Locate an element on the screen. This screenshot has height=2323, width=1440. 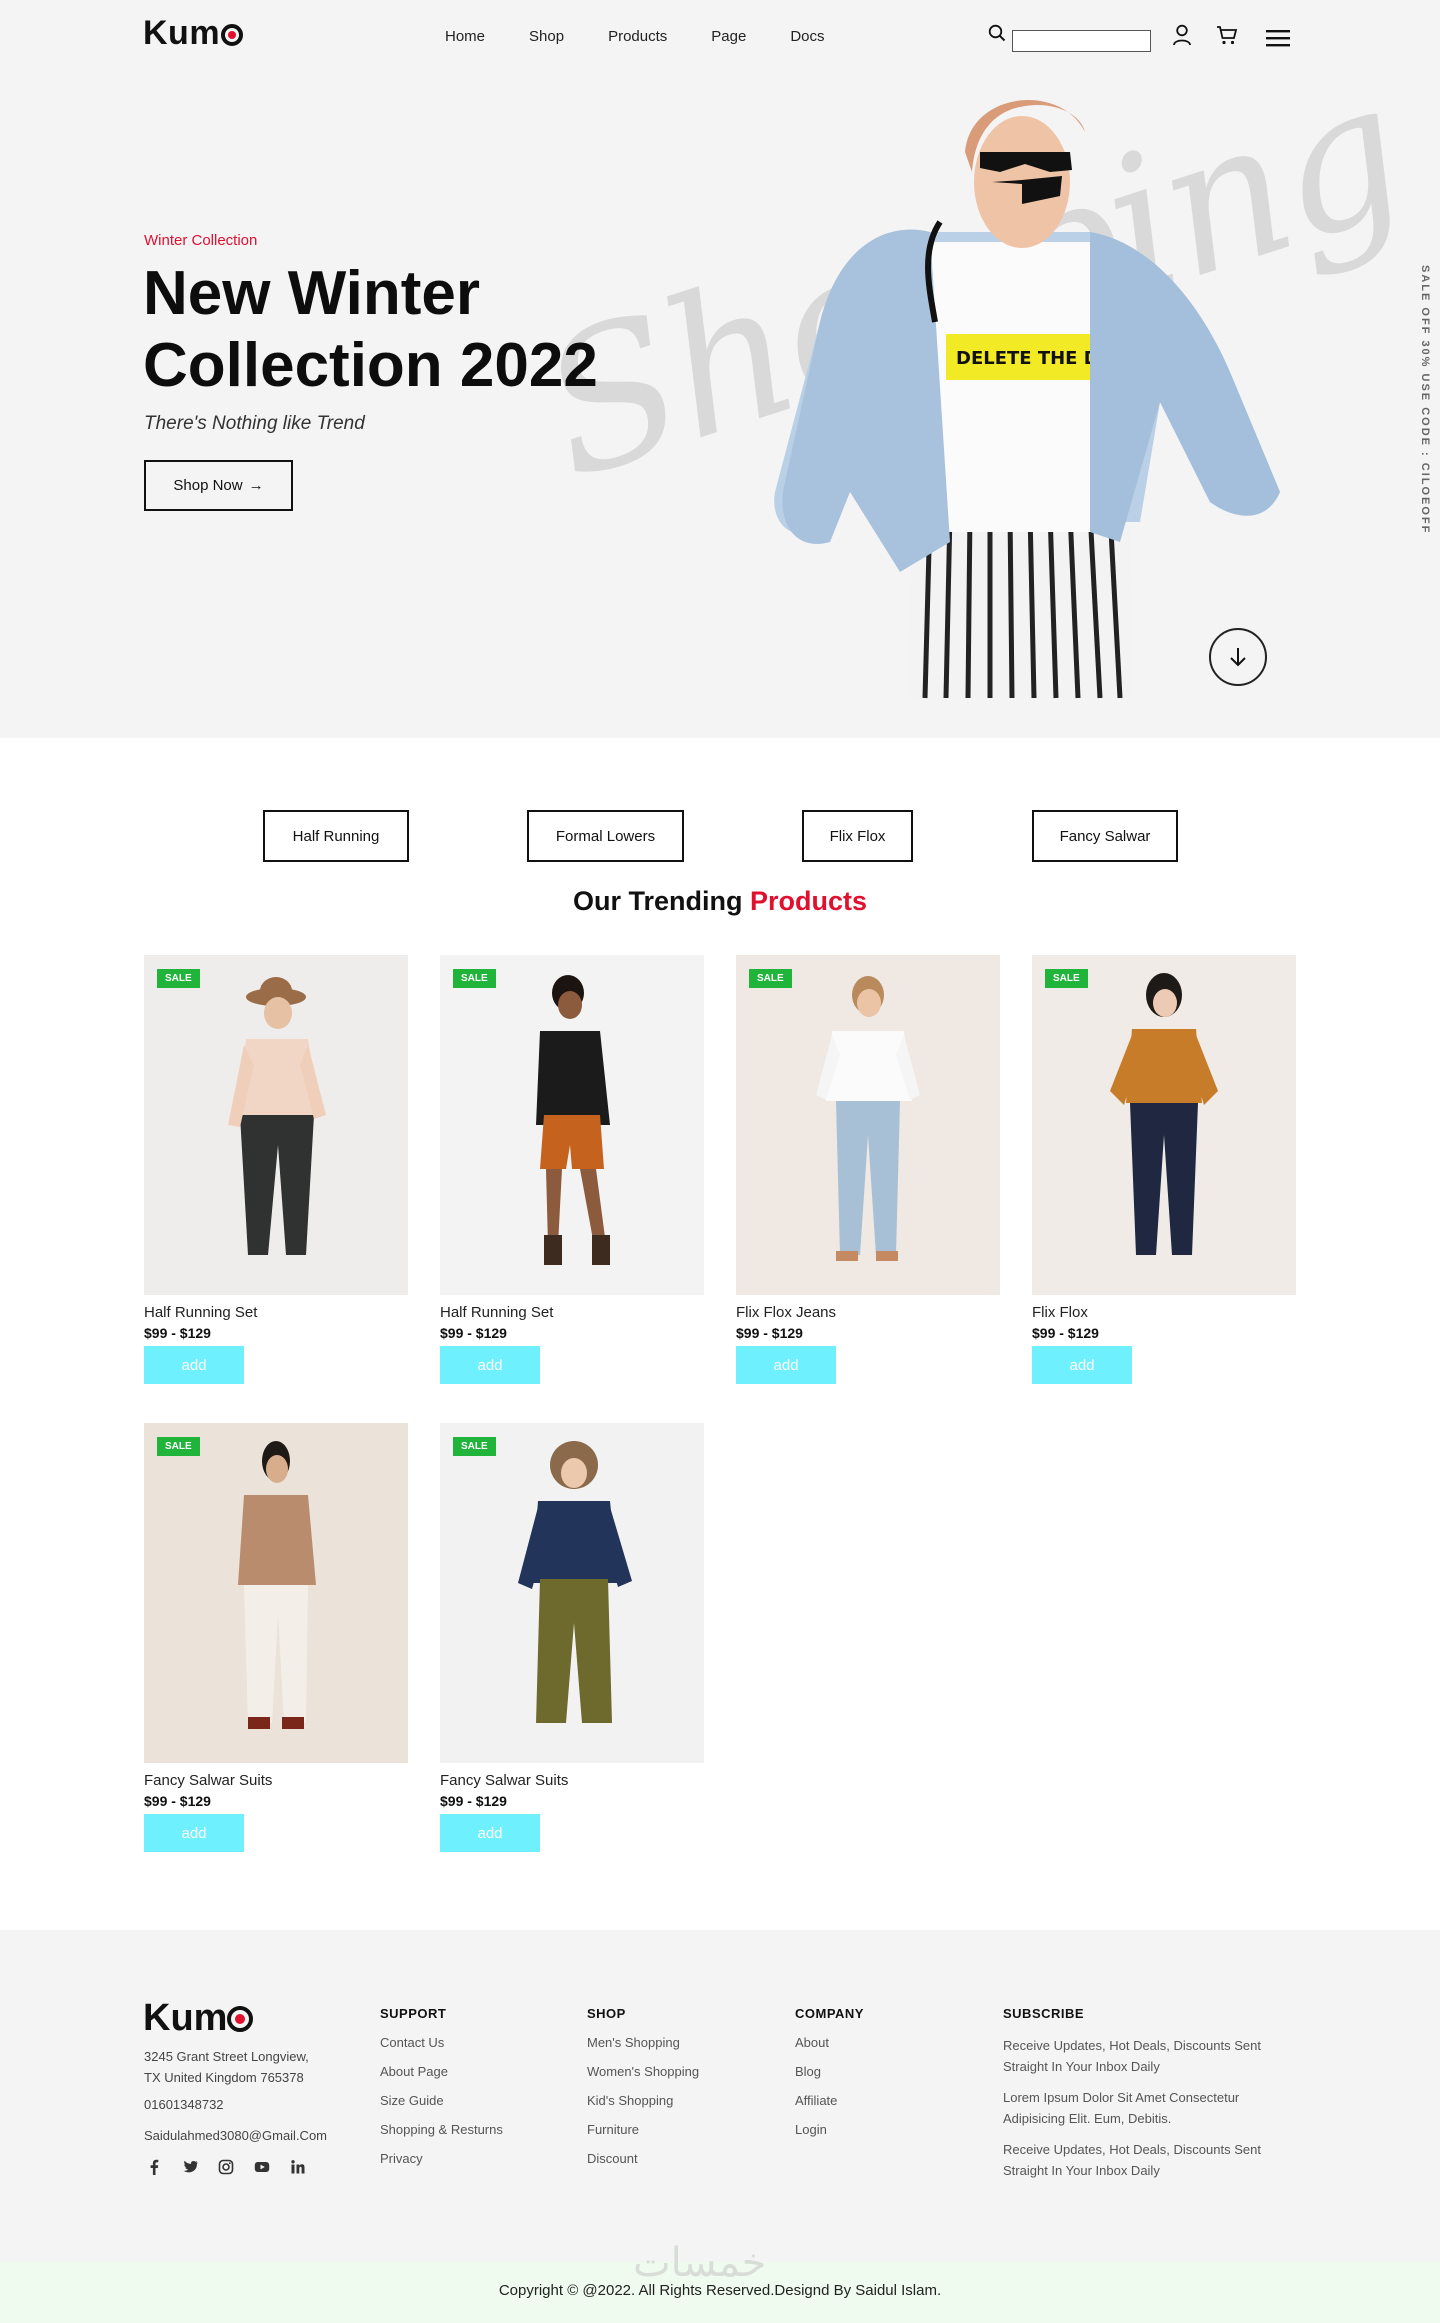
footer-company-column: COMPANY About Blog Affiliate Login is located at coordinates (829, 2078).